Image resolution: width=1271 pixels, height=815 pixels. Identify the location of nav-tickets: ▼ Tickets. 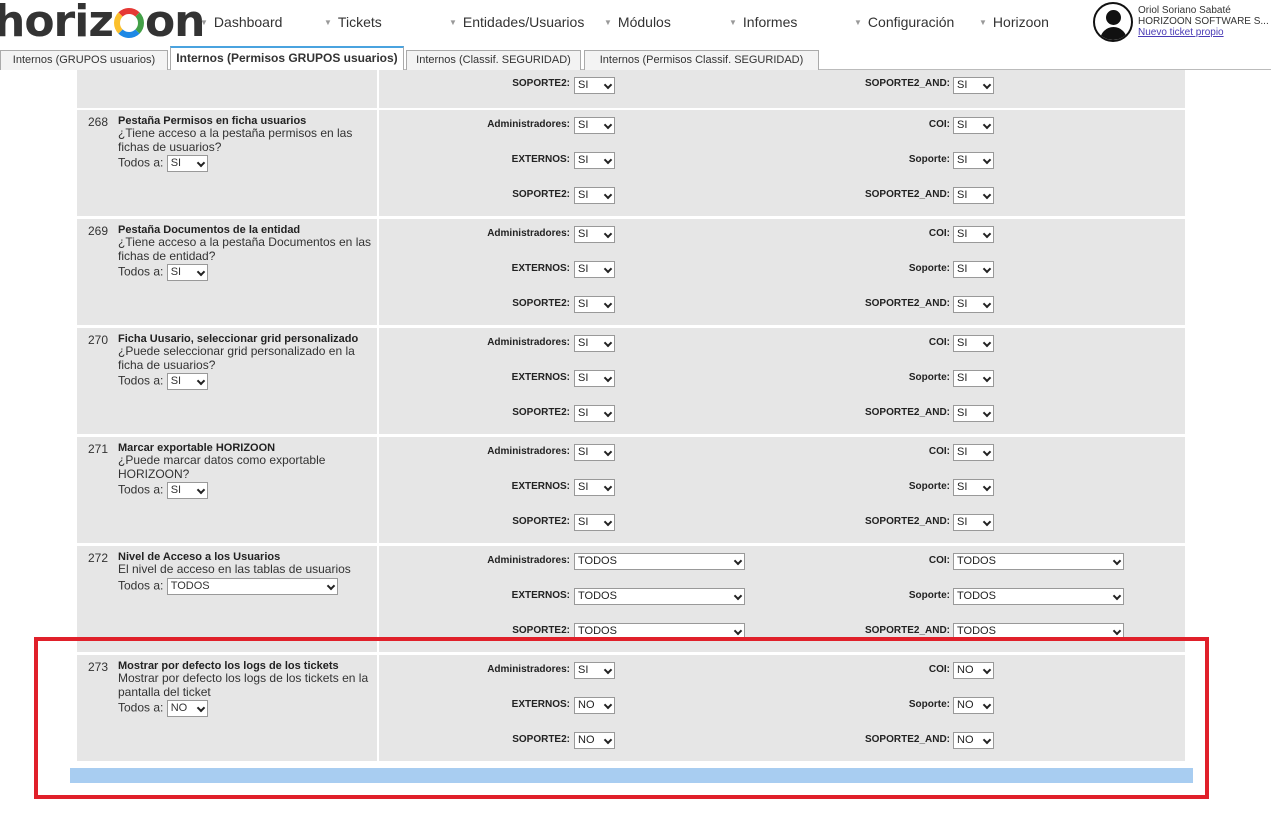
(353, 22).